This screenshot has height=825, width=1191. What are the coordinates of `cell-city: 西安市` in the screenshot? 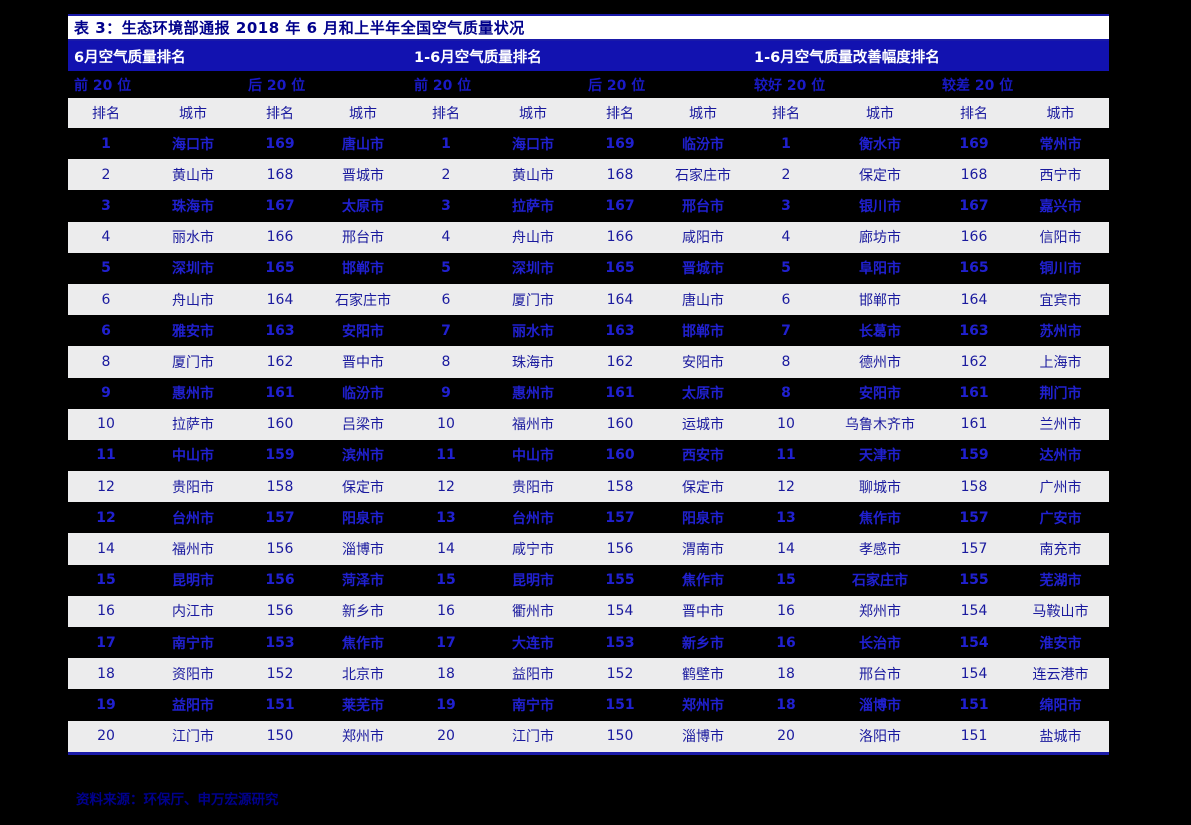 It's located at (703, 456).